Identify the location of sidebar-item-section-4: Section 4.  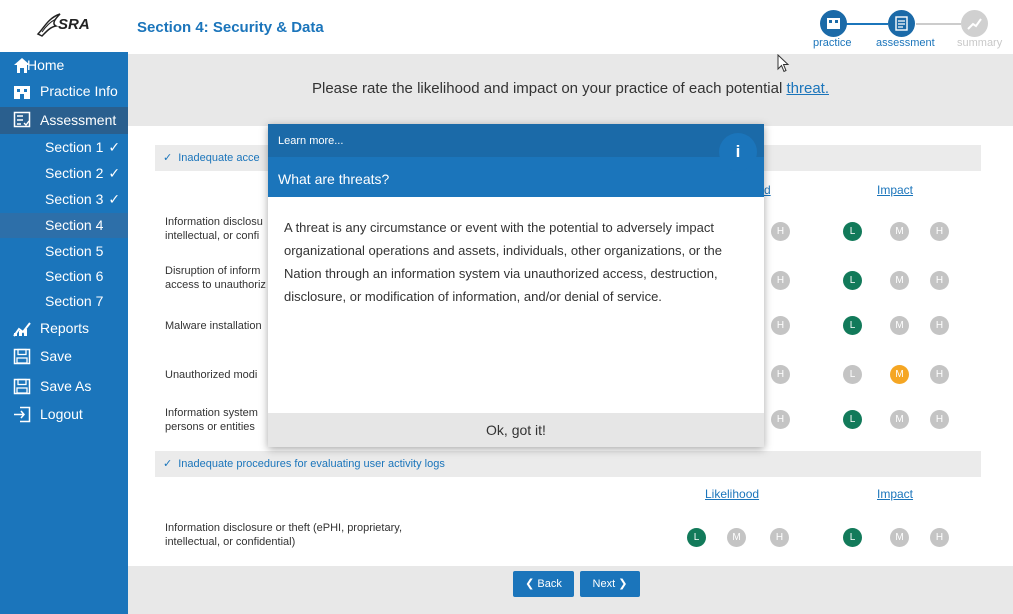
(64, 225).